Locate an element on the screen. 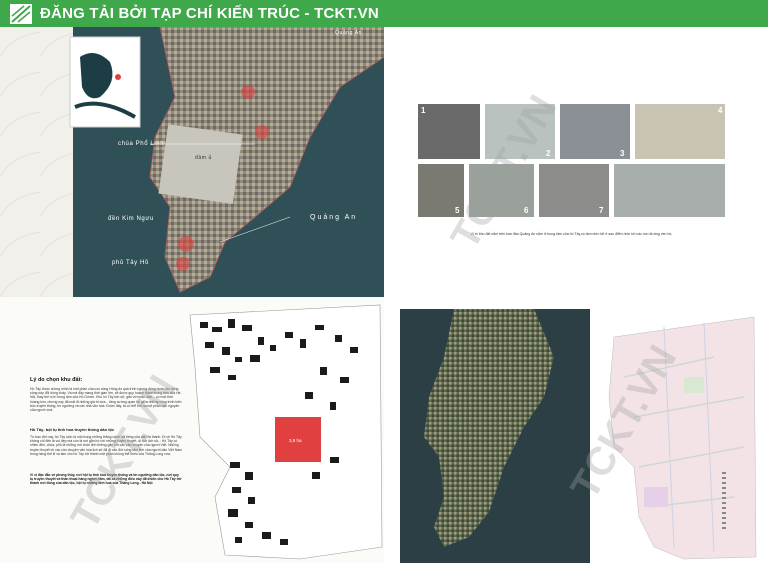 Image resolution: width=768 pixels, height=563 pixels. photo-number: 7 is located at coordinates (601, 210).